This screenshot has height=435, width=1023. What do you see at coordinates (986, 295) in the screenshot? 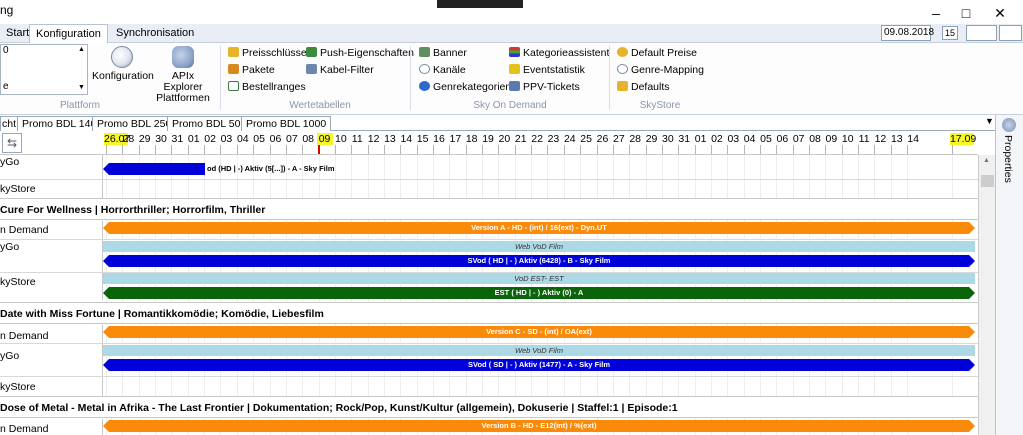
I see `vertical-scrollbar: ▲` at bounding box center [986, 295].